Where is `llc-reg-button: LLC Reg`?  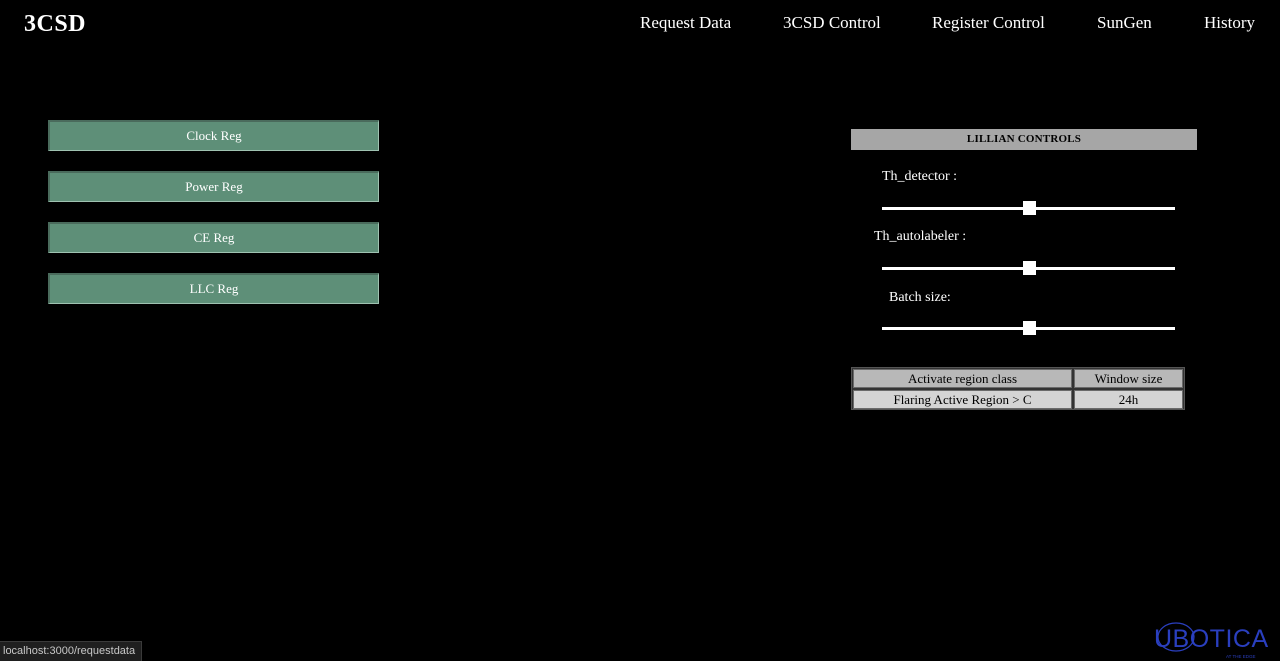 llc-reg-button: LLC Reg is located at coordinates (213, 288).